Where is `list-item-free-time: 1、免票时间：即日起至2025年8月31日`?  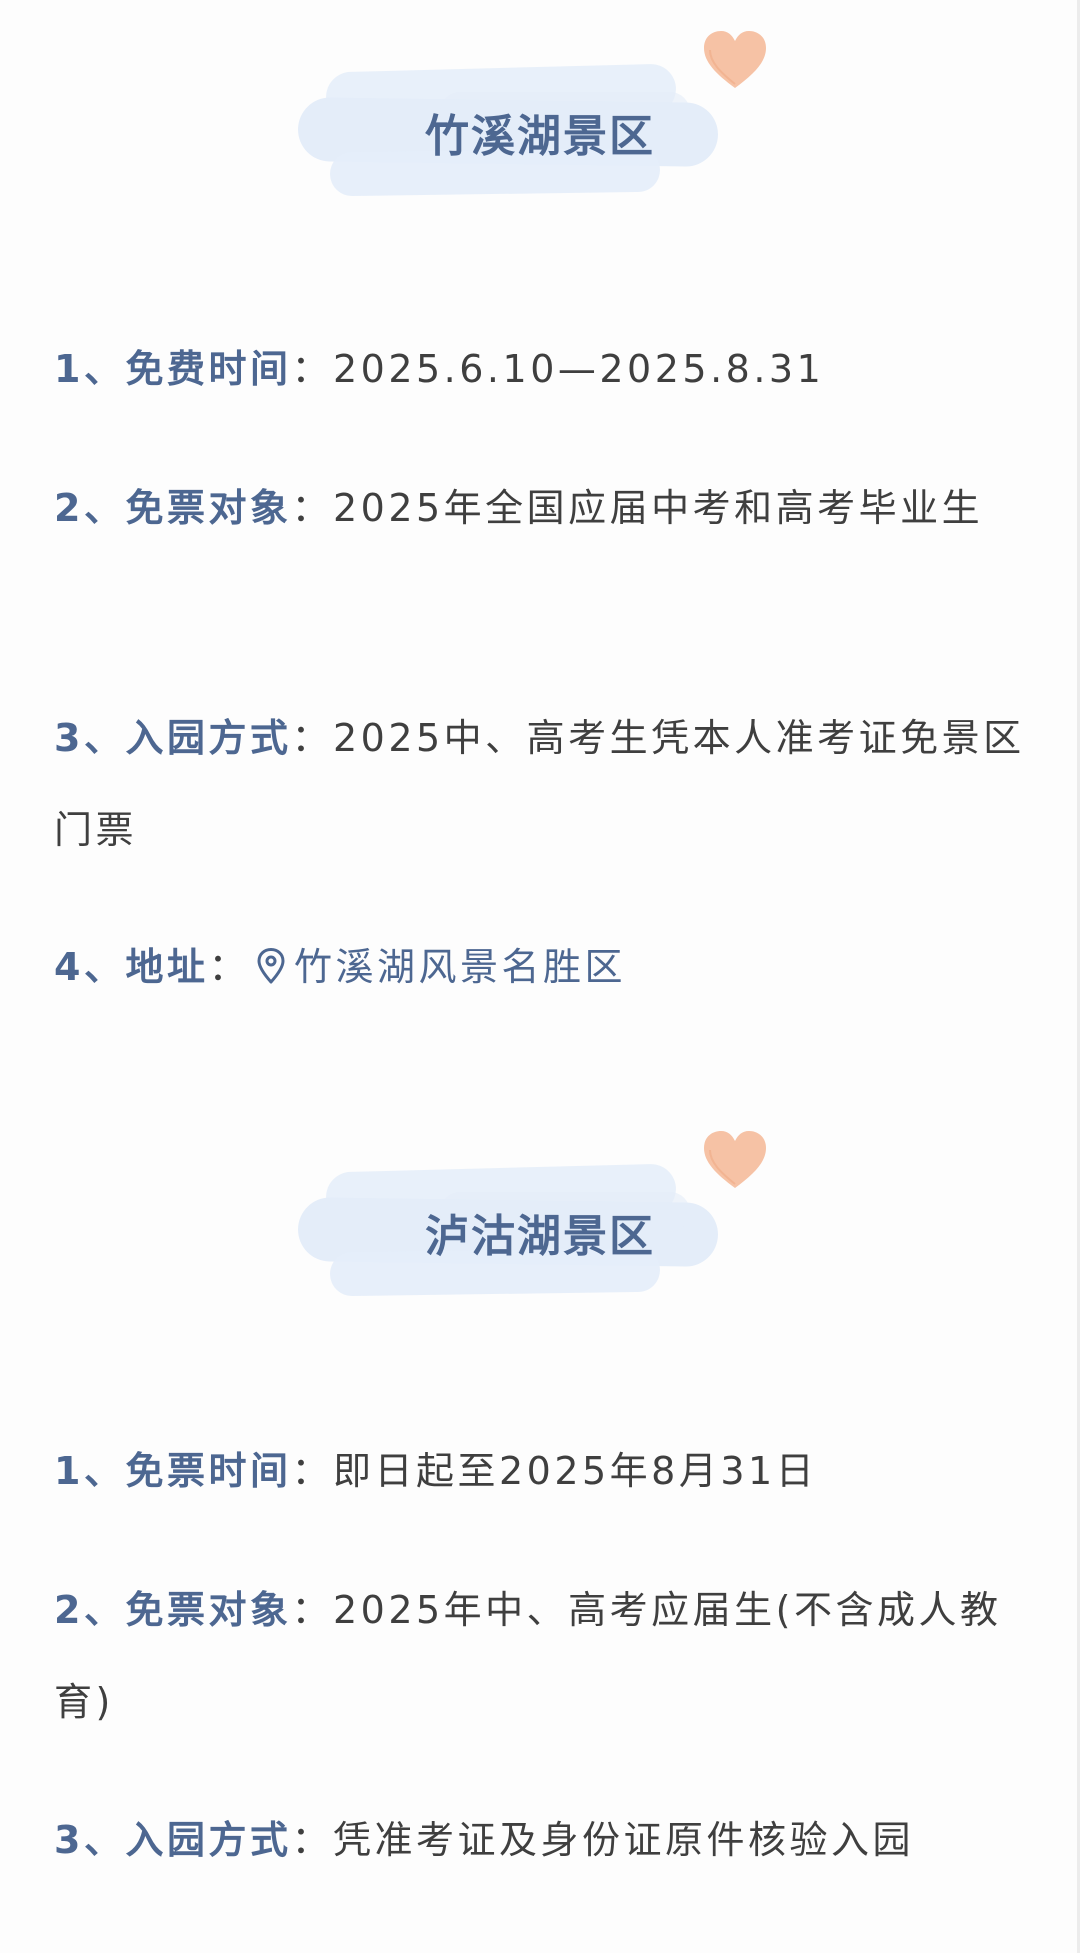
list-item-free-time: 1、免票时间：即日起至2025年8月31日 is located at coordinates (541, 1471).